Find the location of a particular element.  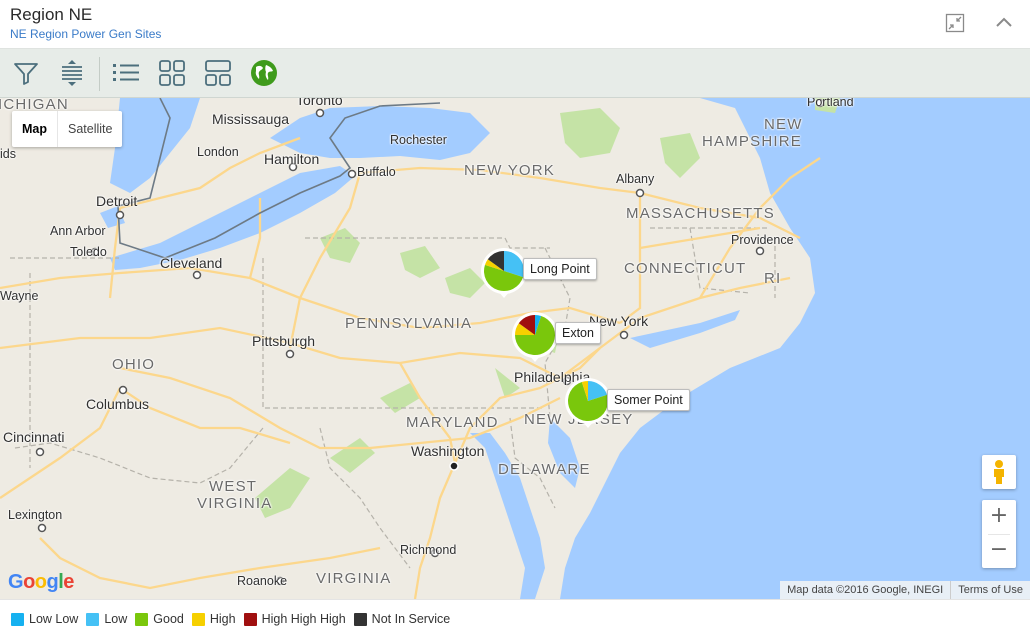

split-view-icon is located at coordinates (218, 73).